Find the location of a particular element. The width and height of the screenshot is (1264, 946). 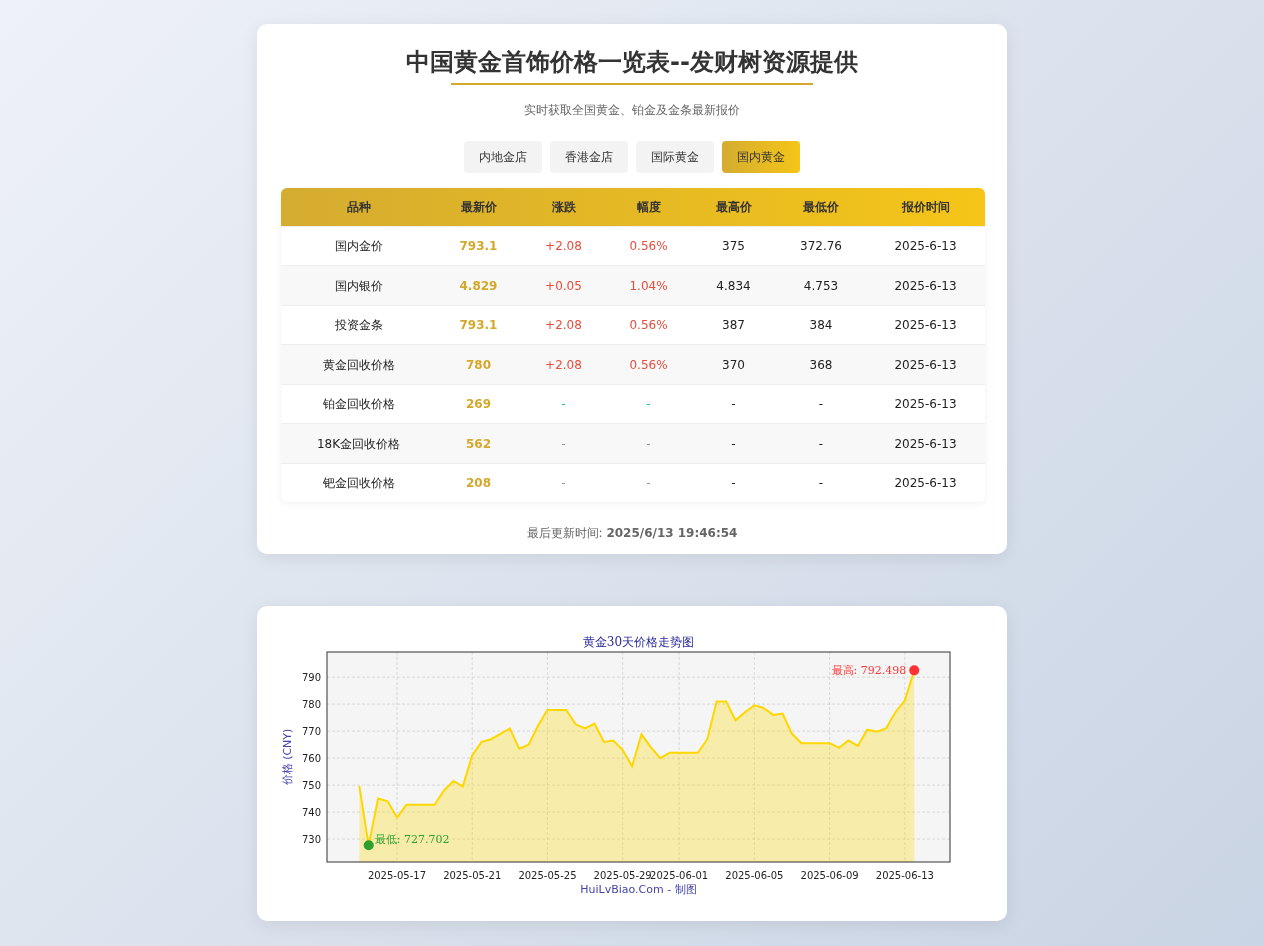

table-cell: 4.829 is located at coordinates (478, 285).